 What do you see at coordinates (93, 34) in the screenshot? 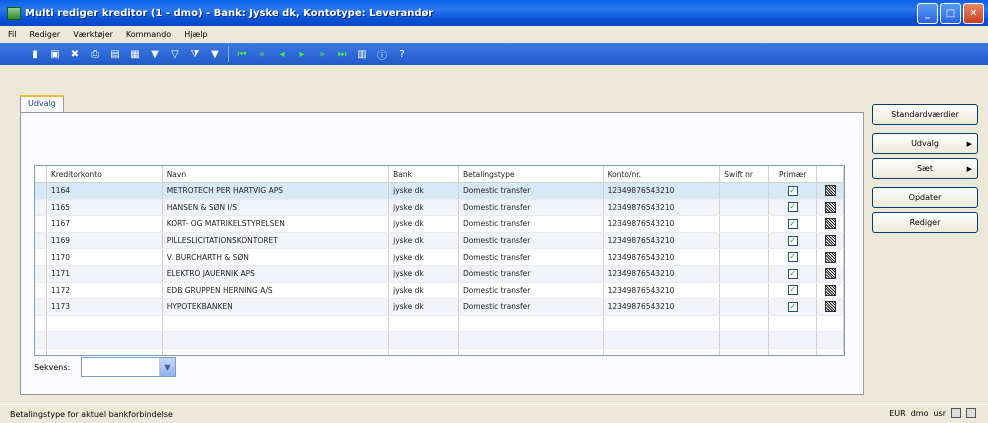
I see `menu-vaerktojer: Værktøjer` at bounding box center [93, 34].